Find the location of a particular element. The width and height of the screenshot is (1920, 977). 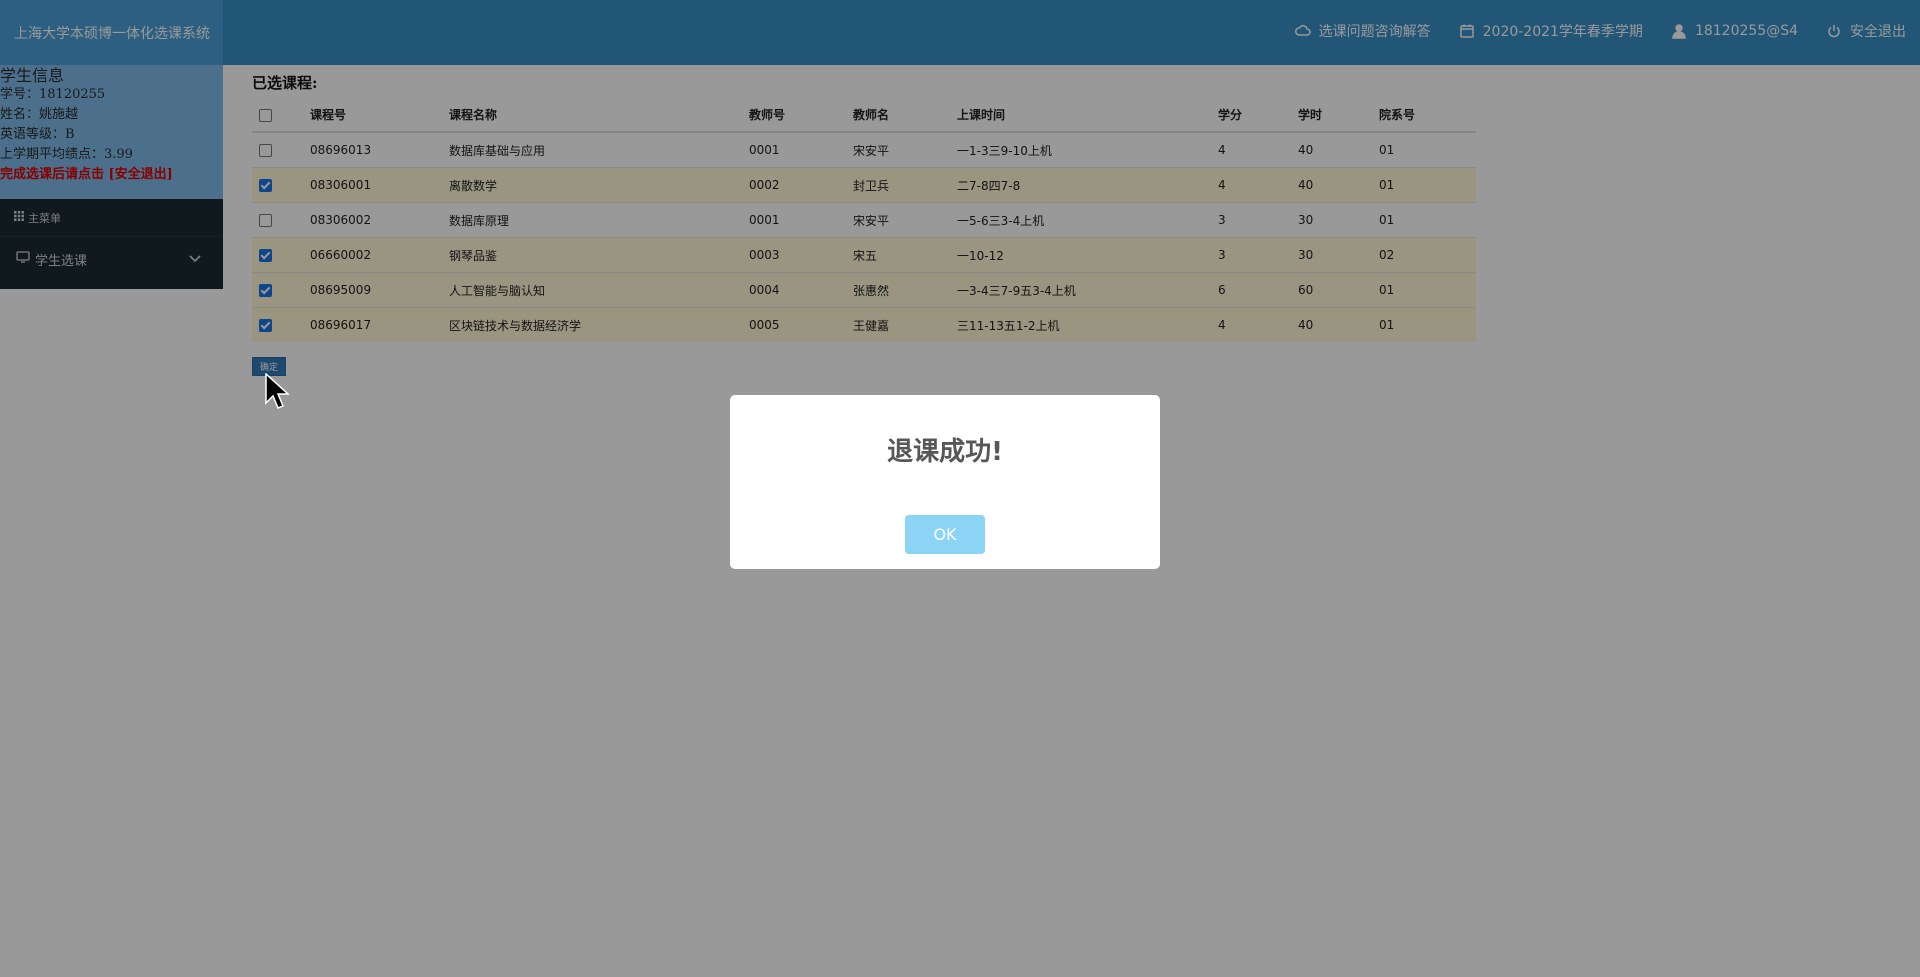

mouse-cursor-icon is located at coordinates (278, 393).